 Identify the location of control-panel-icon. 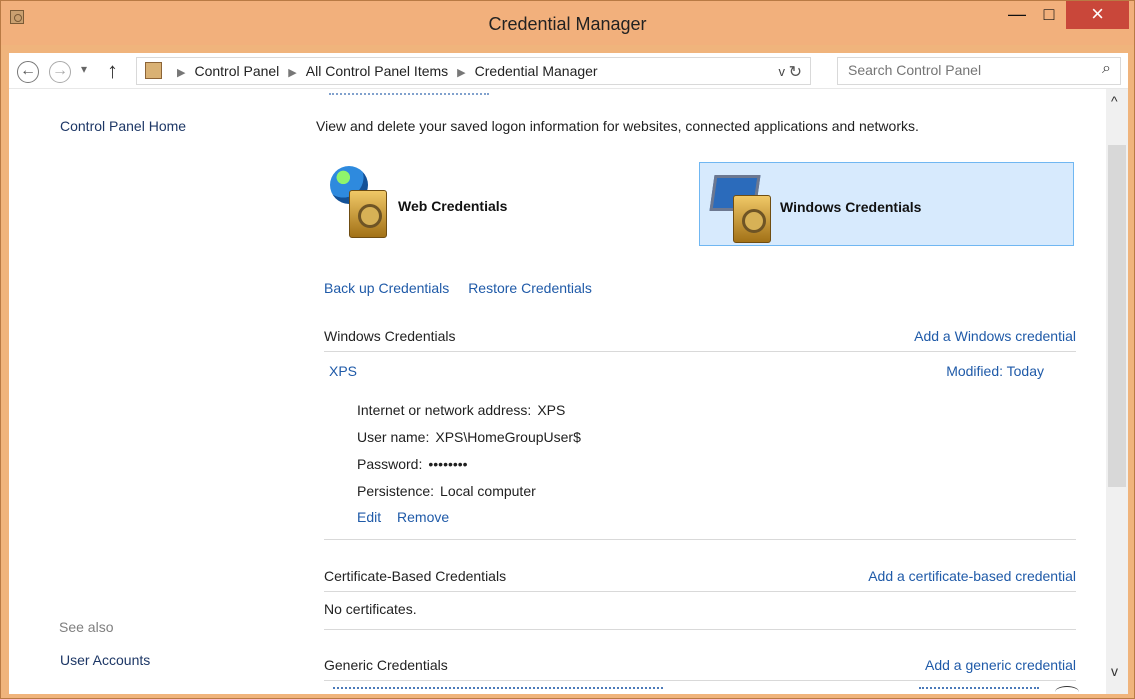
(153, 70).